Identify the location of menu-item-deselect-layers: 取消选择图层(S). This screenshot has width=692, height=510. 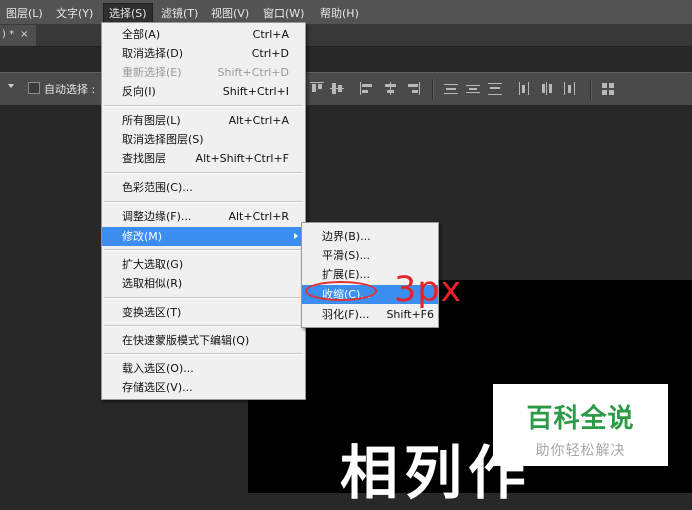
(203, 139).